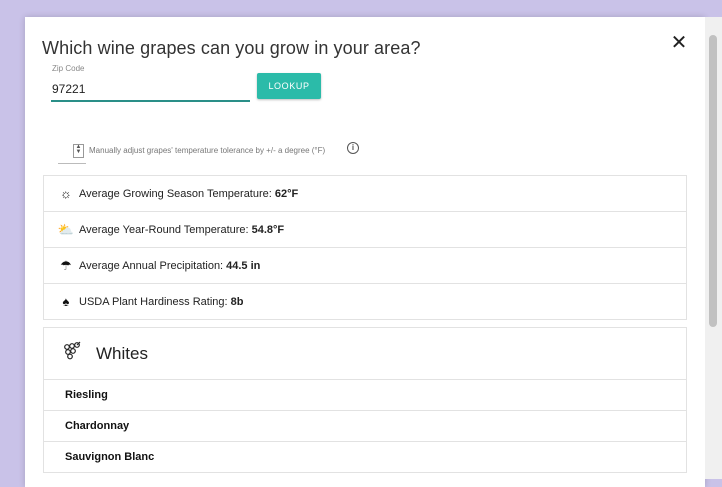 The image size is (722, 487). Describe the element at coordinates (73, 353) in the screenshot. I see `grapes-icon` at that location.